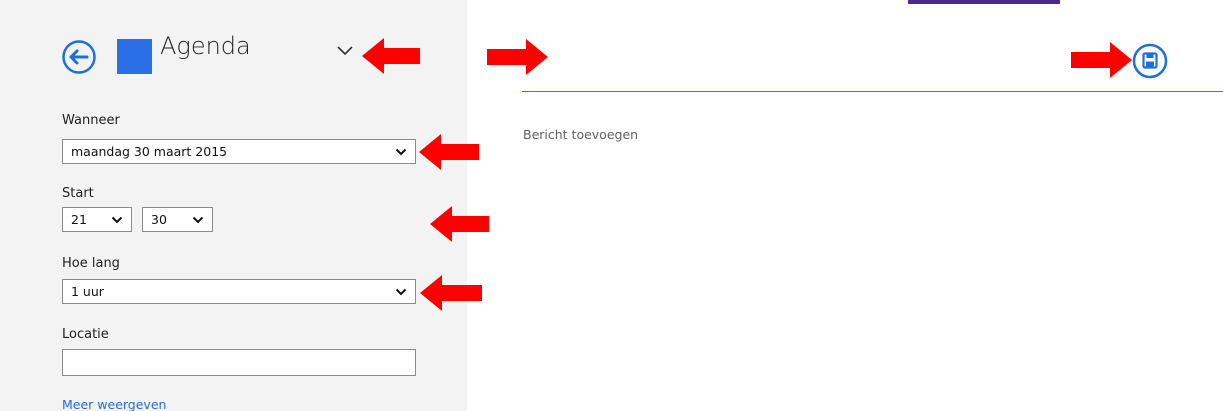 The height and width of the screenshot is (411, 1223). What do you see at coordinates (87, 291) in the screenshot?
I see `duration-value: 1 uur` at bounding box center [87, 291].